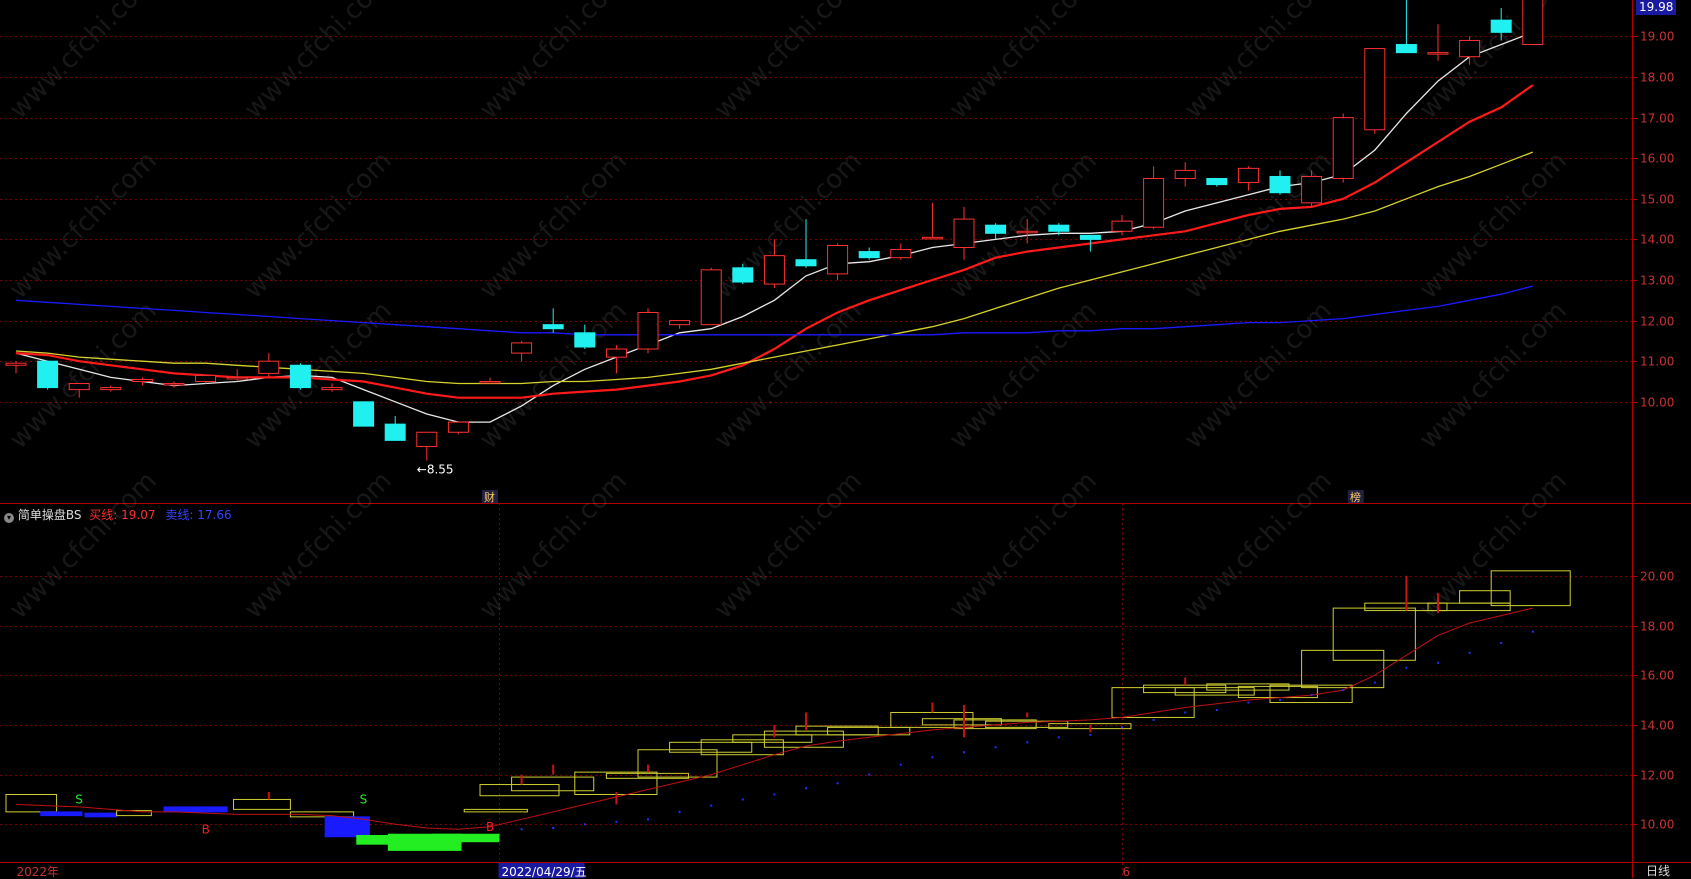 The height and width of the screenshot is (879, 1691). What do you see at coordinates (1657, 322) in the screenshot?
I see `price-tick-label: 12.00` at bounding box center [1657, 322].